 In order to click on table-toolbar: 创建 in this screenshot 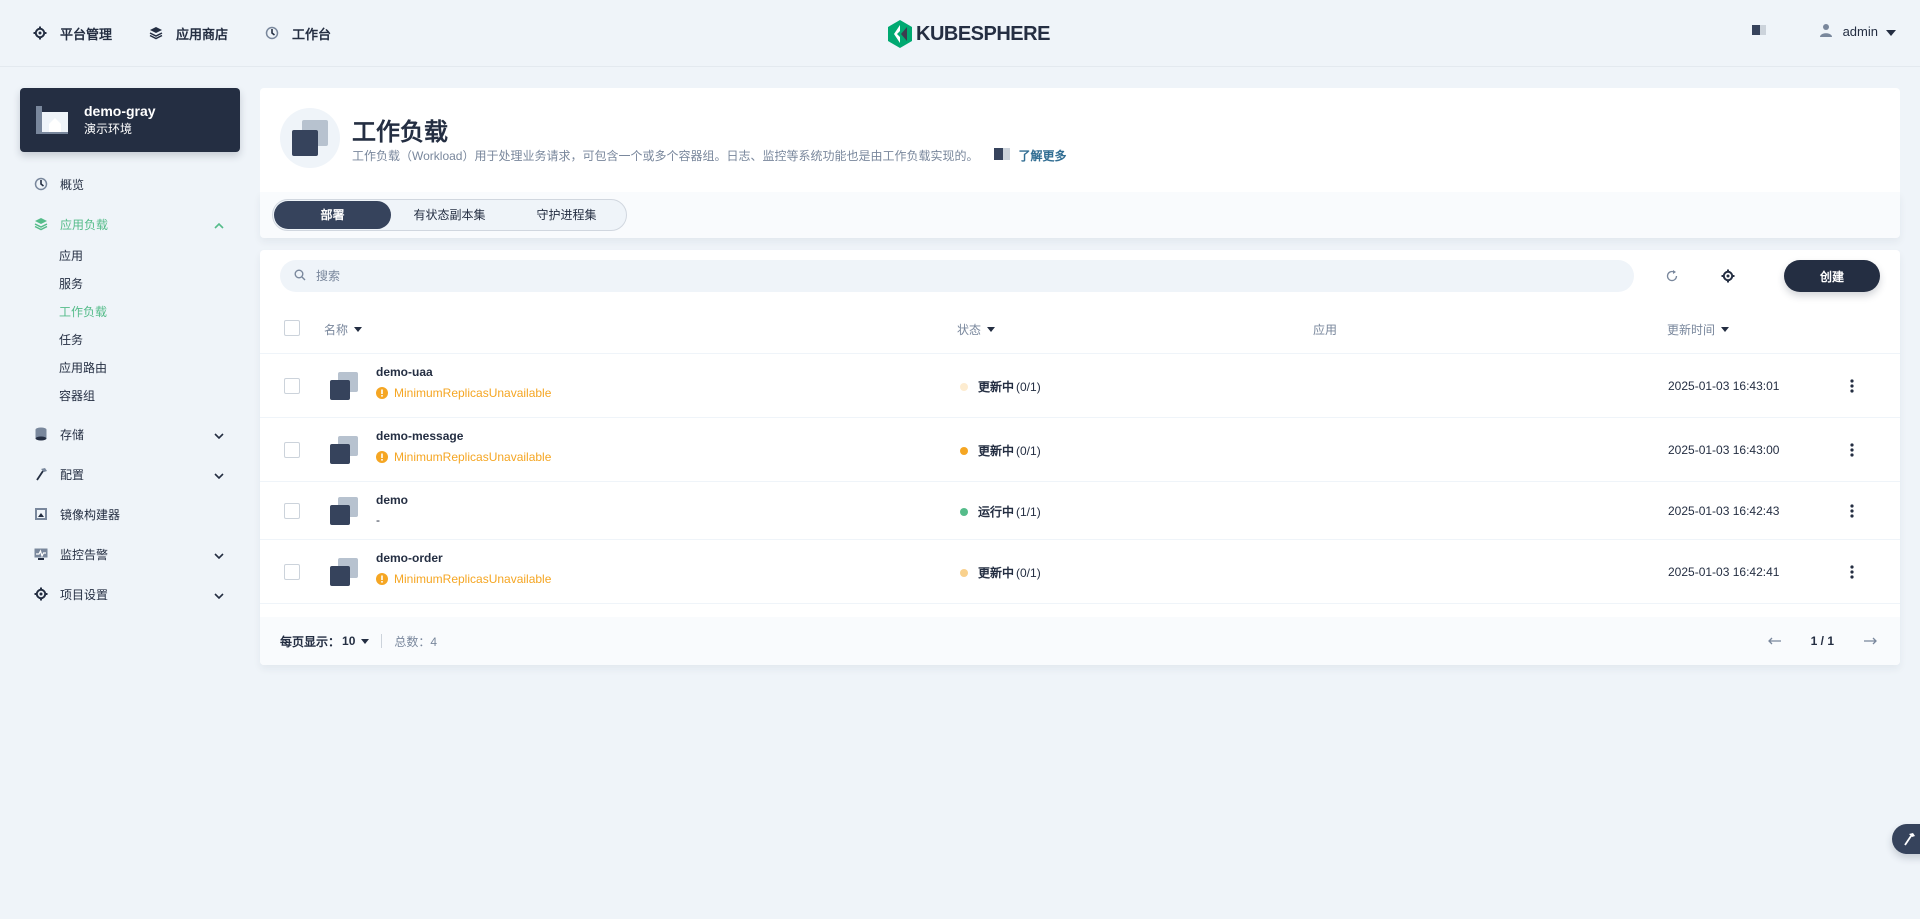, I will do `click(1080, 276)`.